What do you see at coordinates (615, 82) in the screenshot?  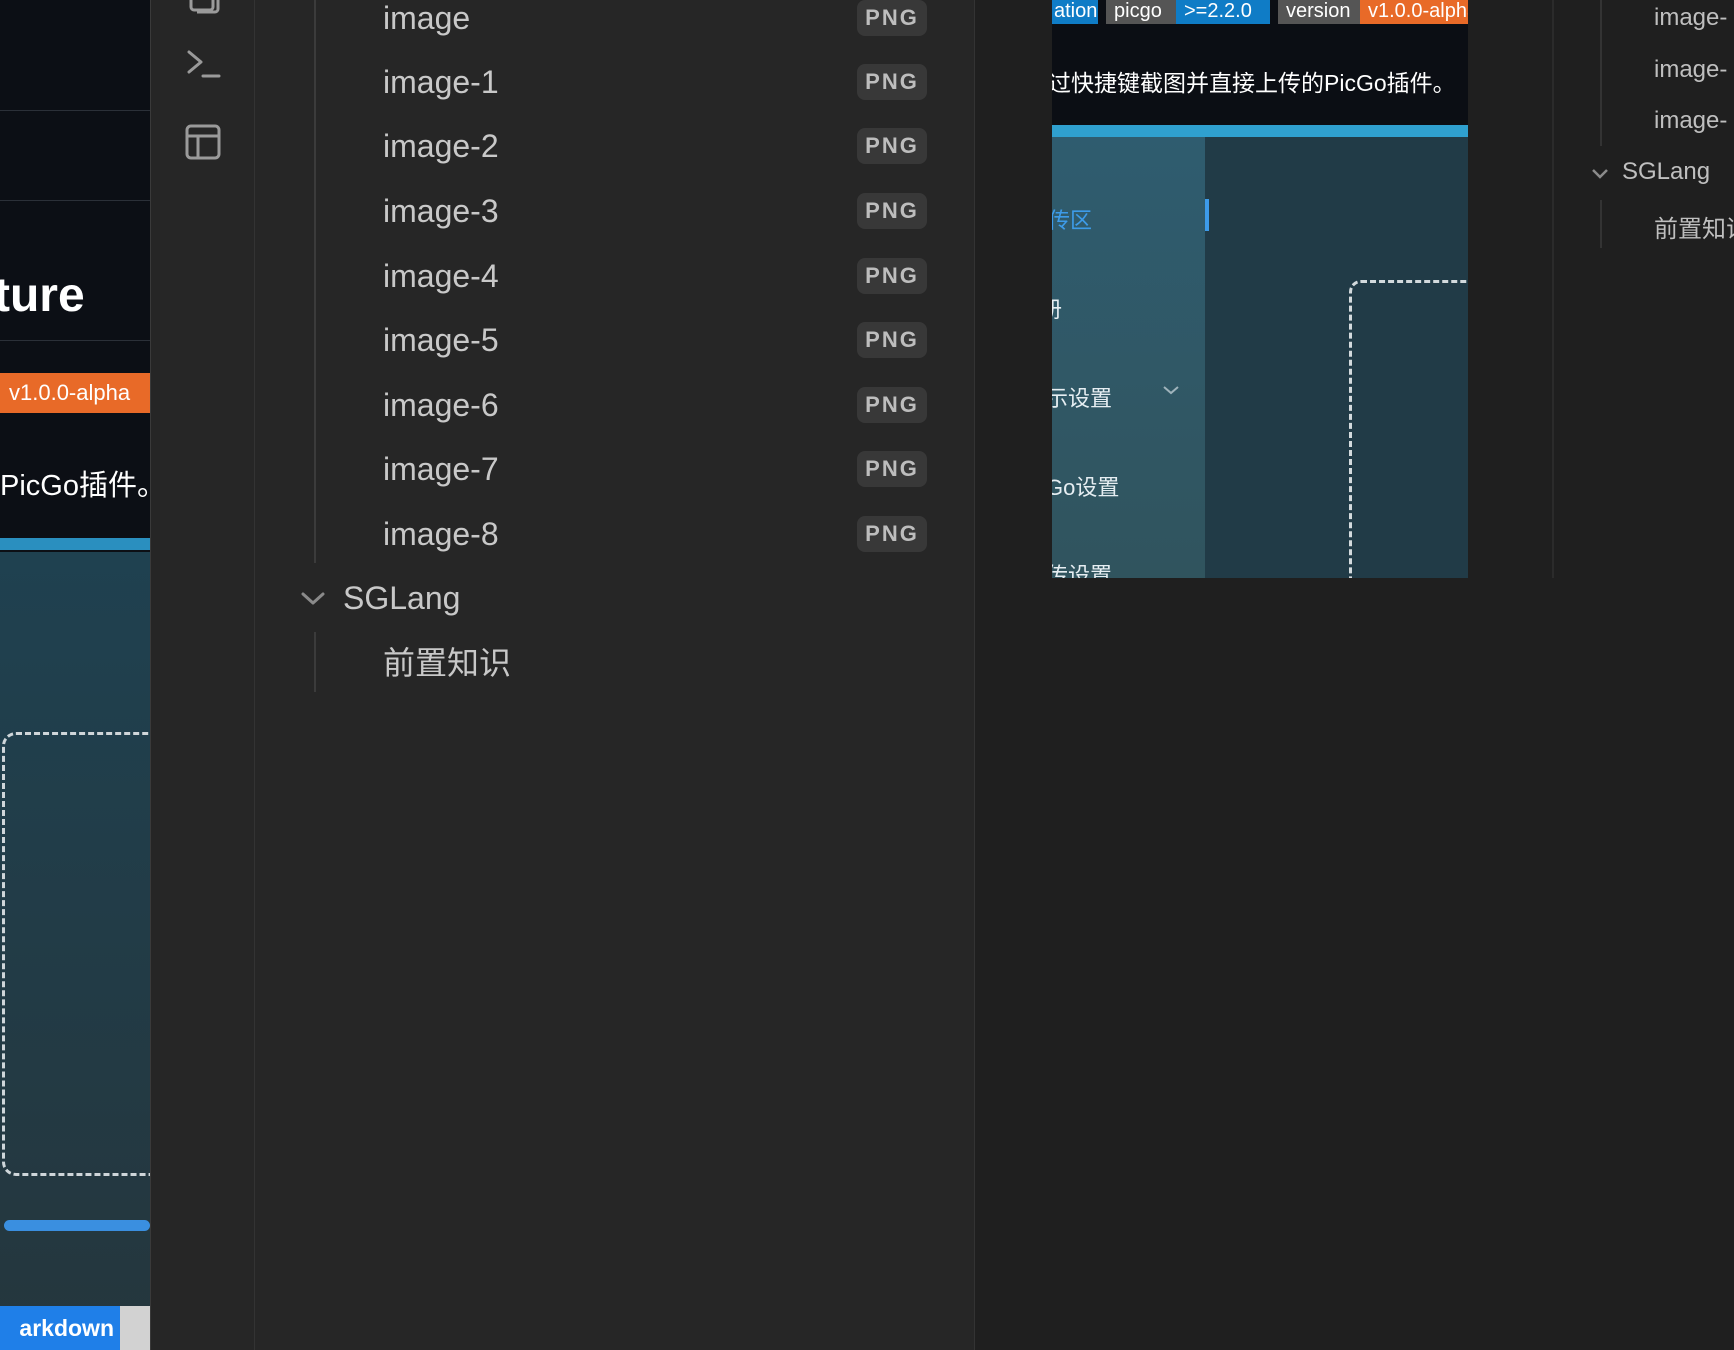 I see `file-item: image-1 PNG` at bounding box center [615, 82].